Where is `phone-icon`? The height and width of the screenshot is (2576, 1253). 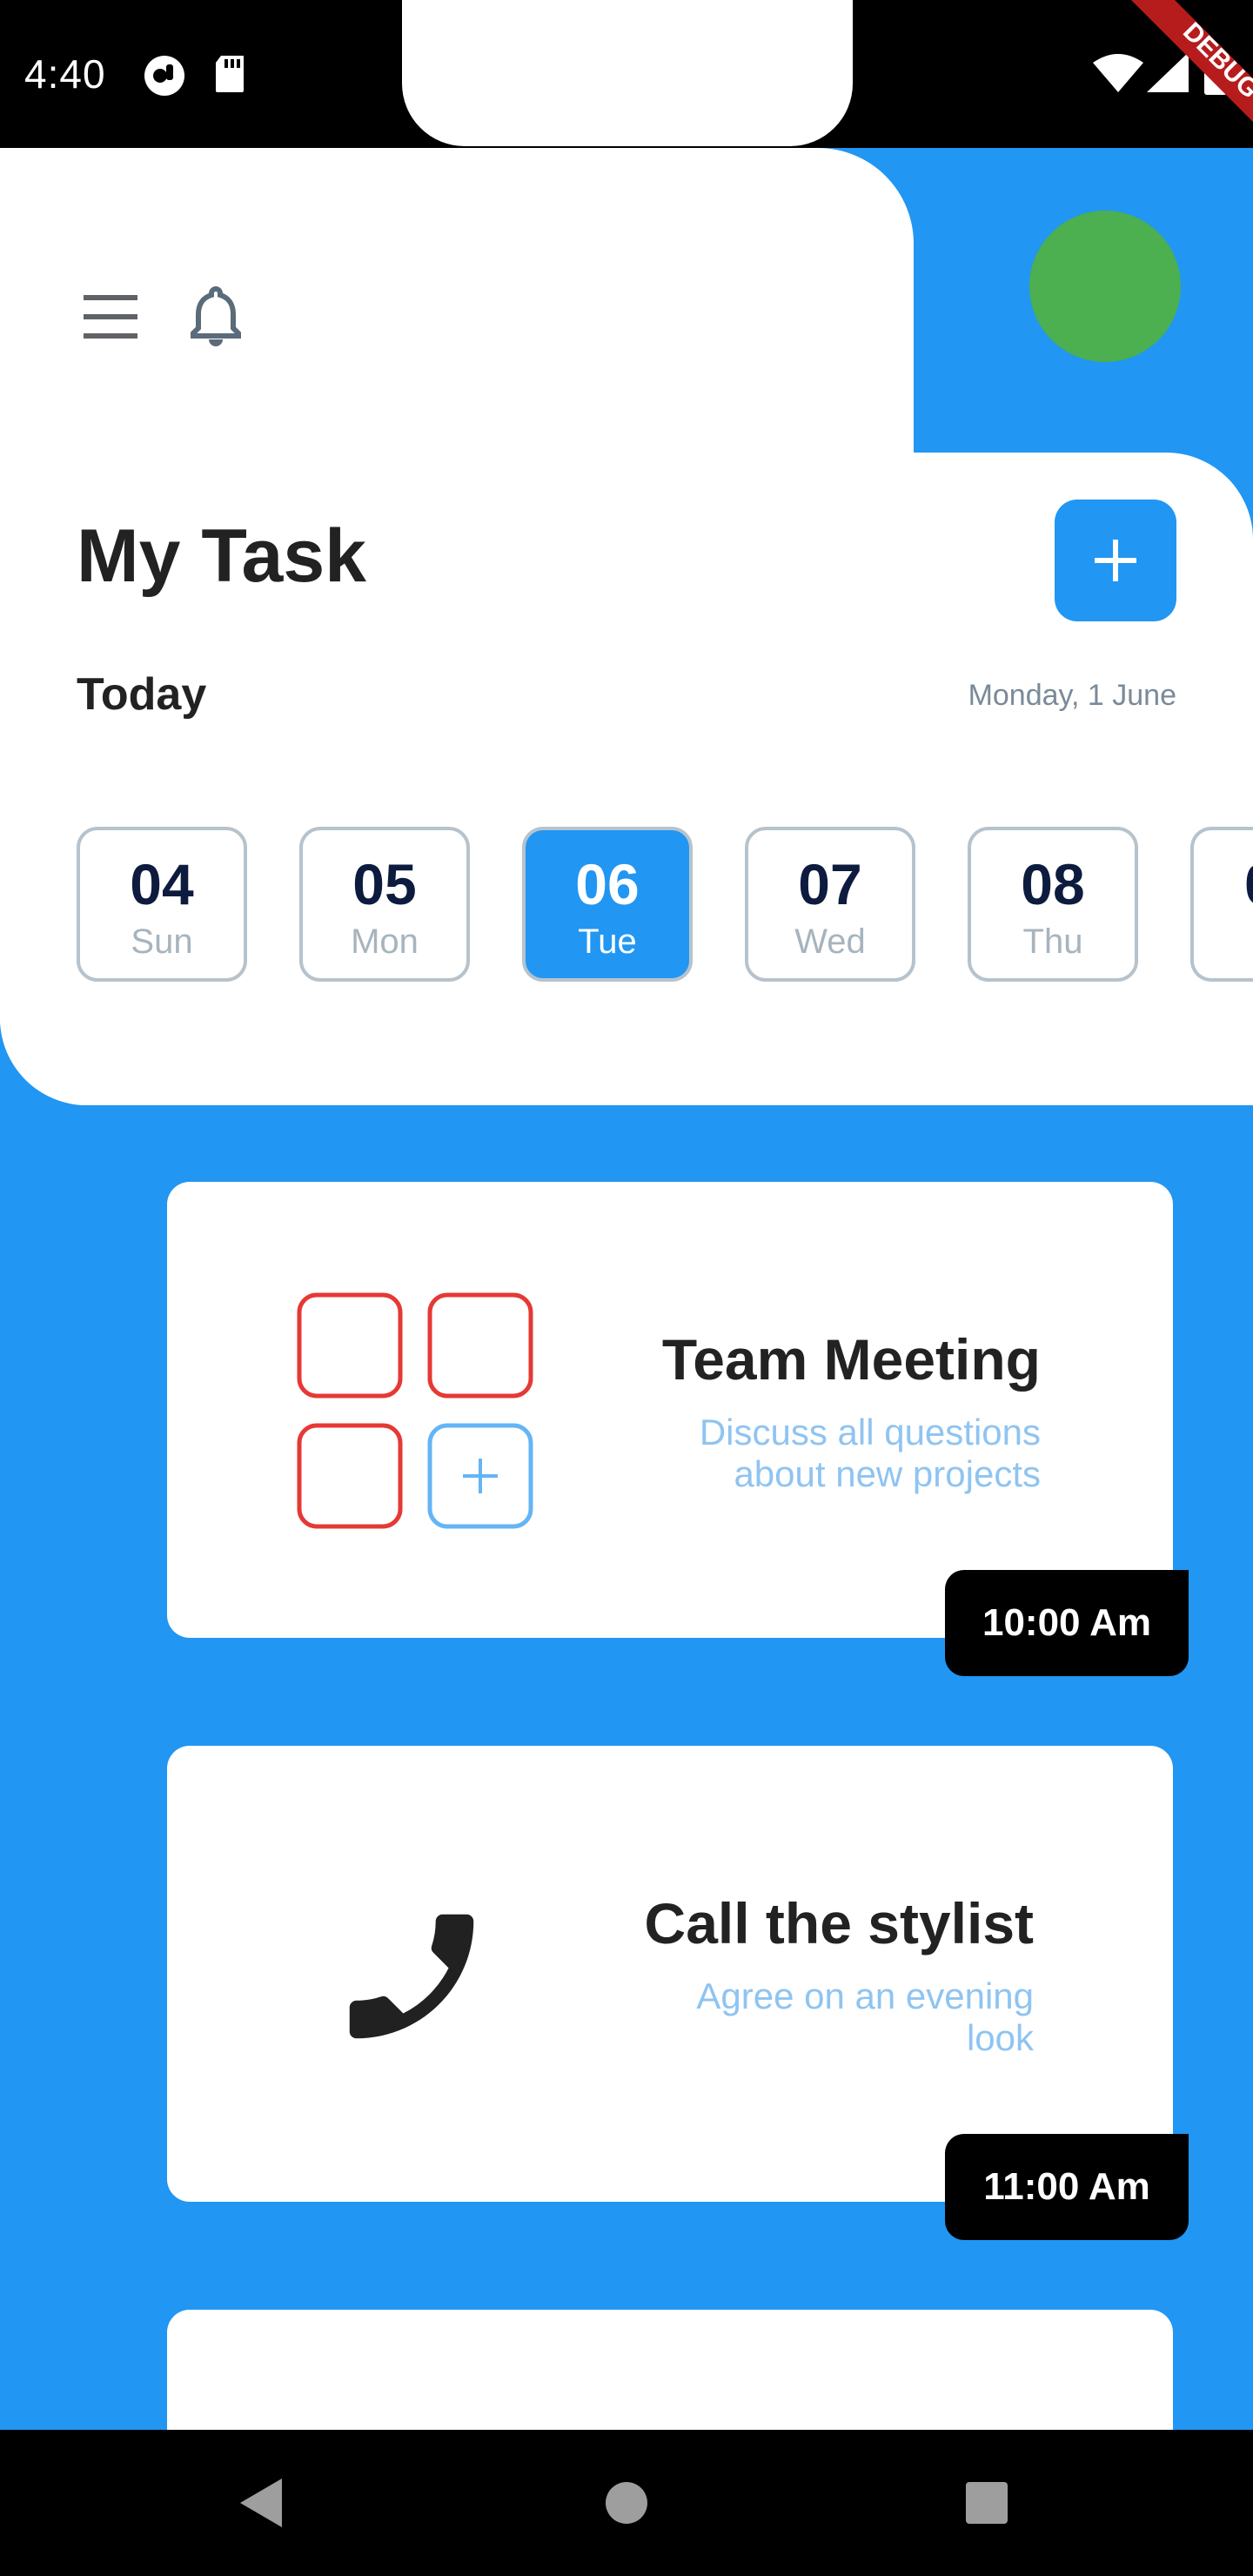 phone-icon is located at coordinates (411, 1976).